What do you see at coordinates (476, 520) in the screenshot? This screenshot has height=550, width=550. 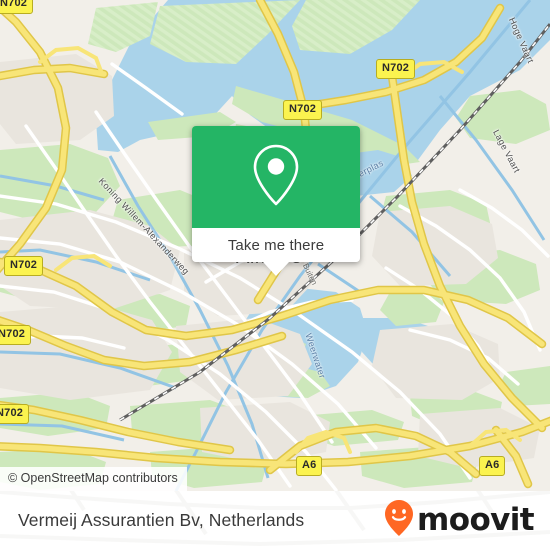 I see `moovit-wordmark: moovit` at bounding box center [476, 520].